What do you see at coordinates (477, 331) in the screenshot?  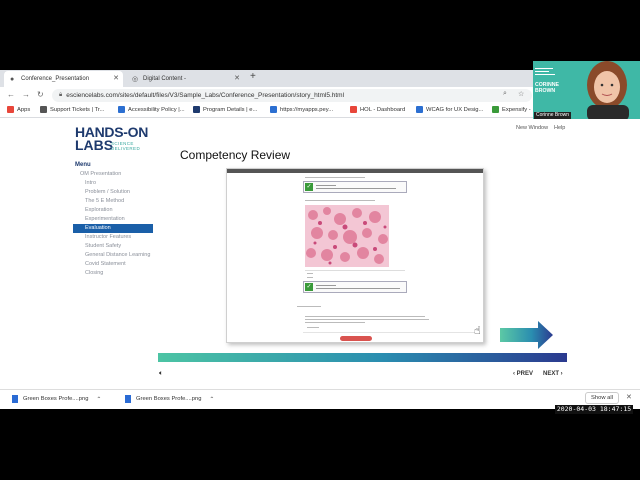 I see `pointer-cursor-icon: ☝︎` at bounding box center [477, 331].